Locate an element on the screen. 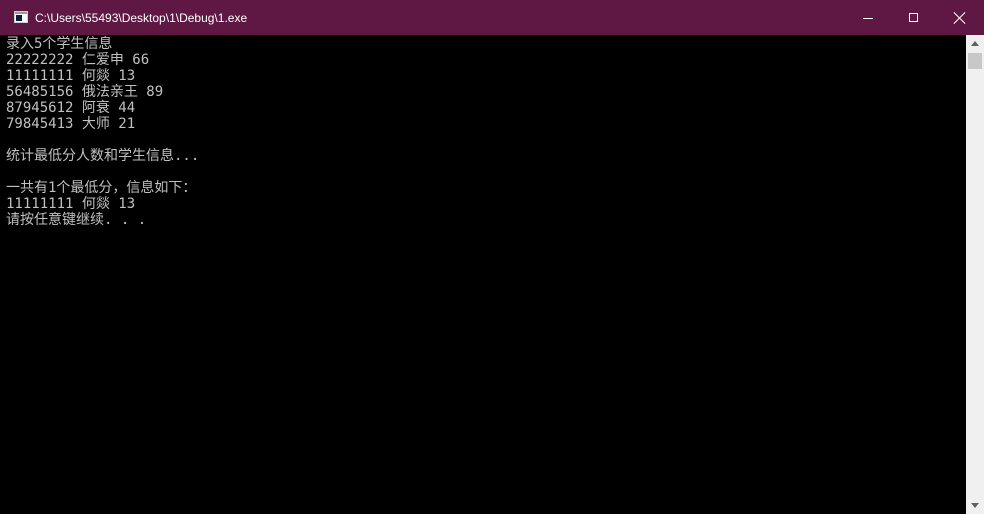  scroll-up-icon is located at coordinates (975, 43).